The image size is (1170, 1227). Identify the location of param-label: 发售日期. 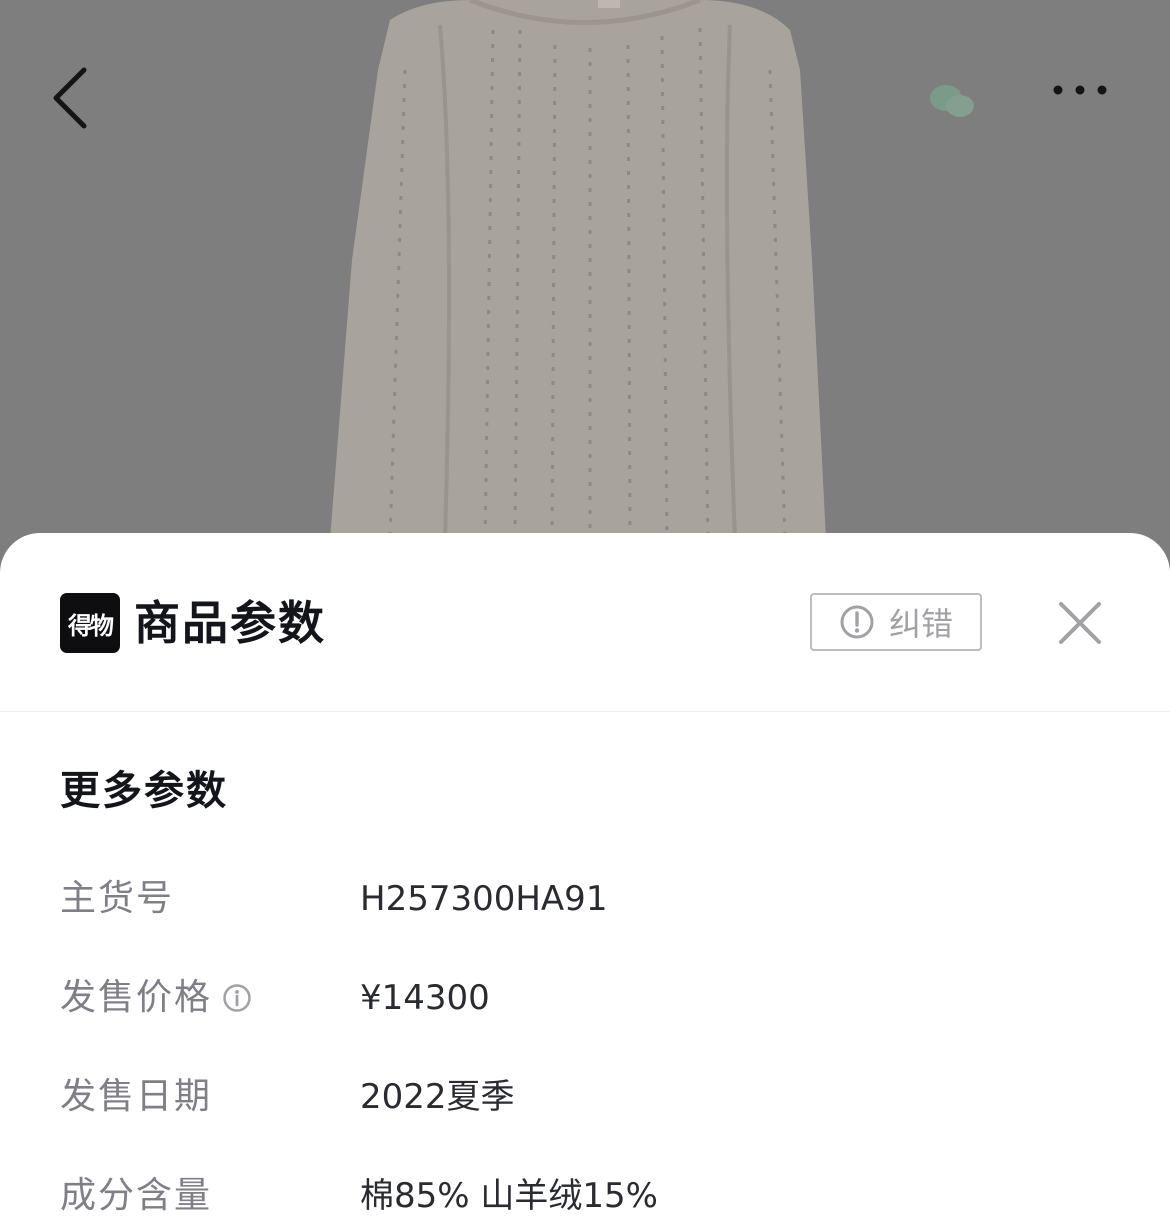
(136, 1096).